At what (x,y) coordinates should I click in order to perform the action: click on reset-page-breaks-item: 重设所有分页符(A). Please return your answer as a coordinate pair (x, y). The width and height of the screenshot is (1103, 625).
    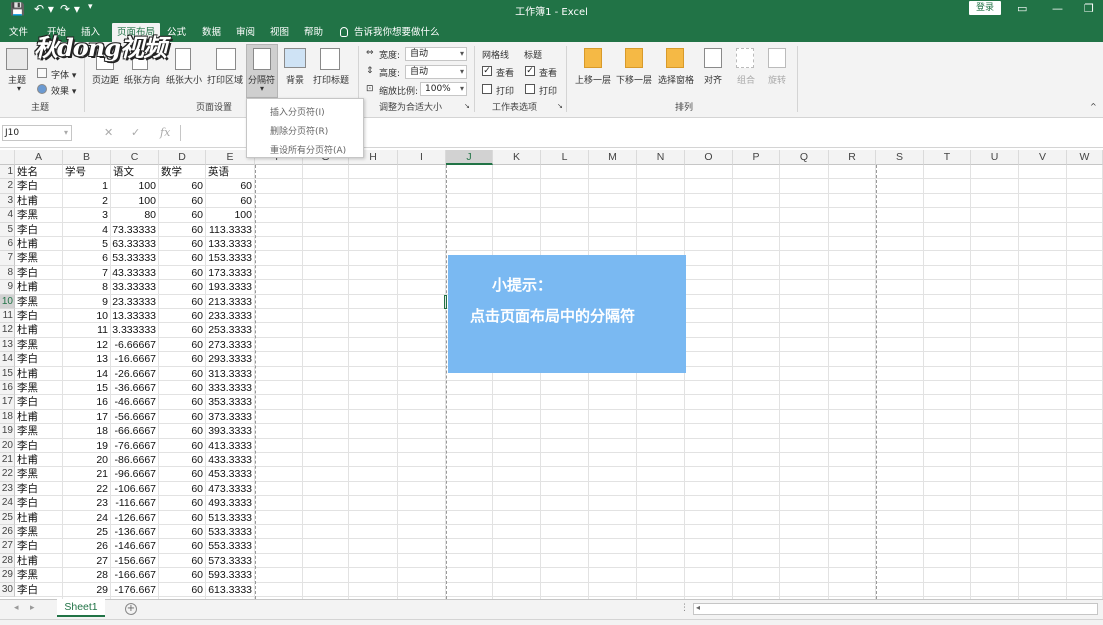
    Looking at the image, I should click on (308, 149).